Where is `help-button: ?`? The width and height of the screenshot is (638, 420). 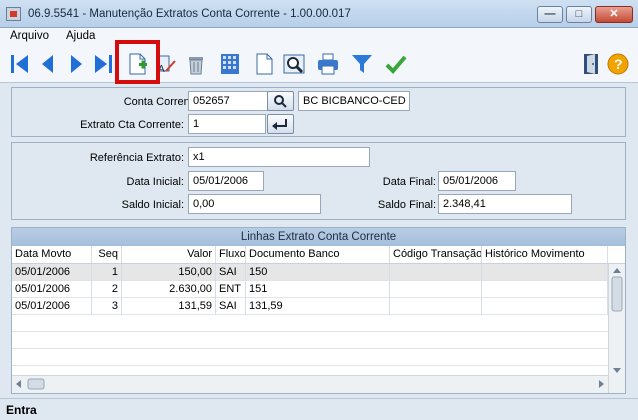 help-button: ? is located at coordinates (618, 64).